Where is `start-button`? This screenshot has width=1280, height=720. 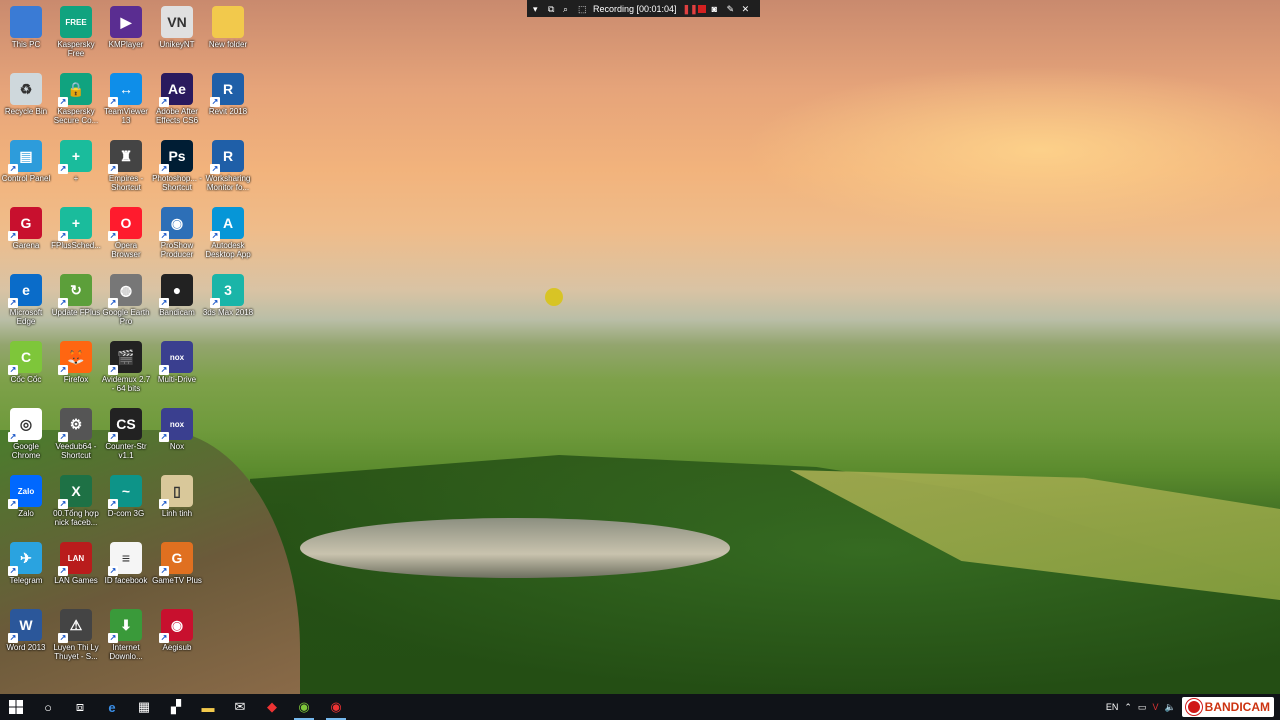
start-button is located at coordinates (16, 707).